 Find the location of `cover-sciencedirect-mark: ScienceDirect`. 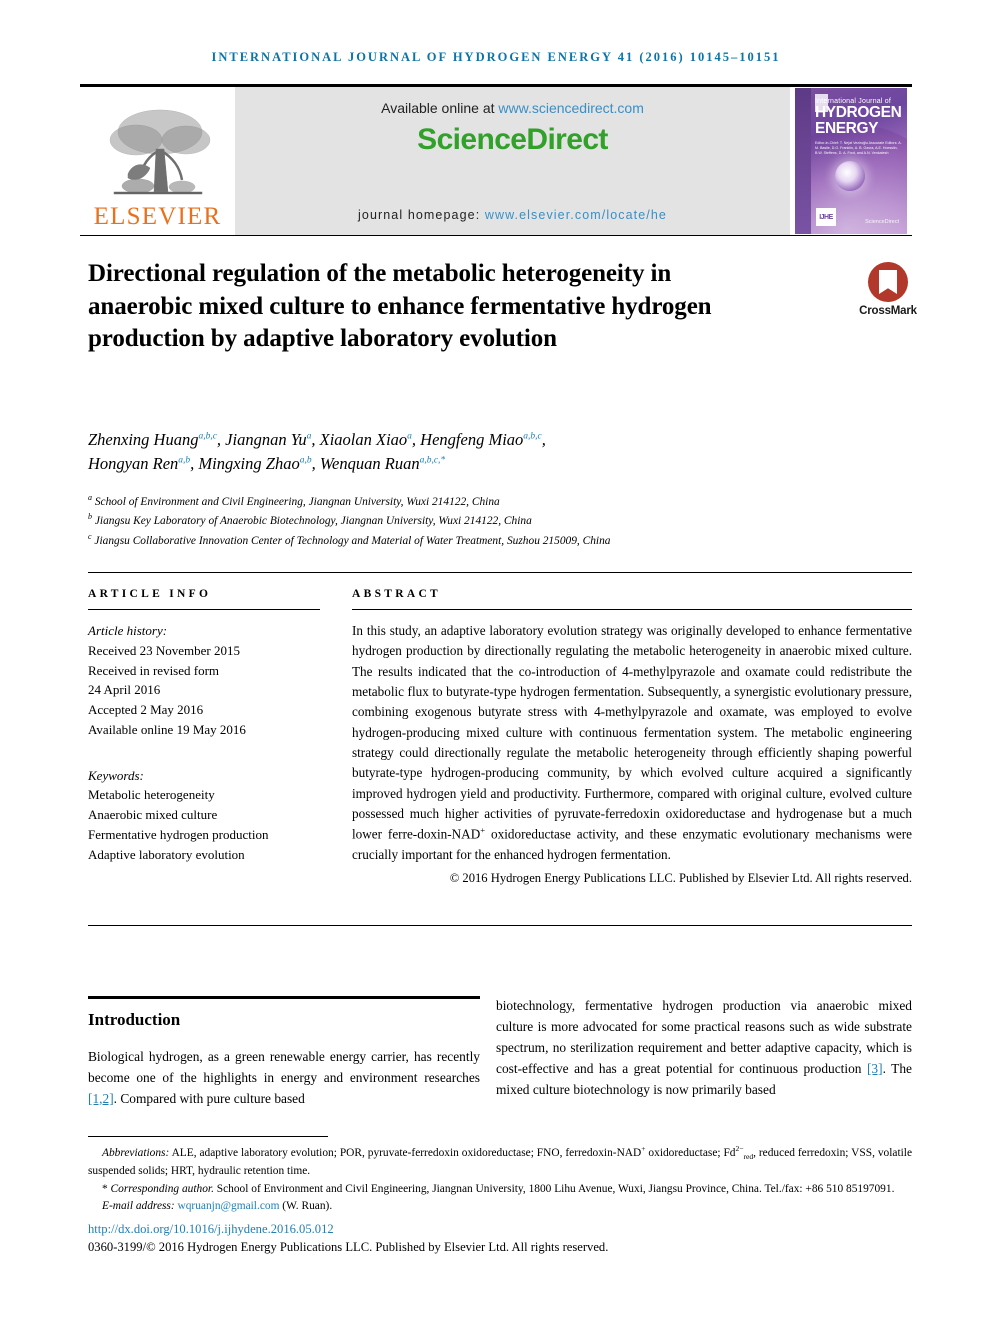

cover-sciencedirect-mark: ScienceDirect is located at coordinates (882, 222).